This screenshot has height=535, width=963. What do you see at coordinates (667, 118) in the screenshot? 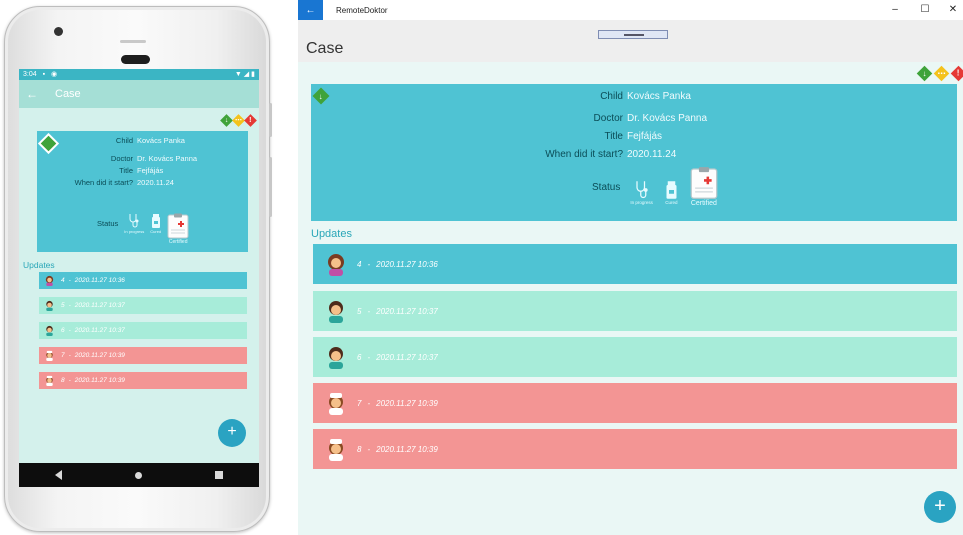
I see `field-value: Dr. Kovács Panna` at bounding box center [667, 118].